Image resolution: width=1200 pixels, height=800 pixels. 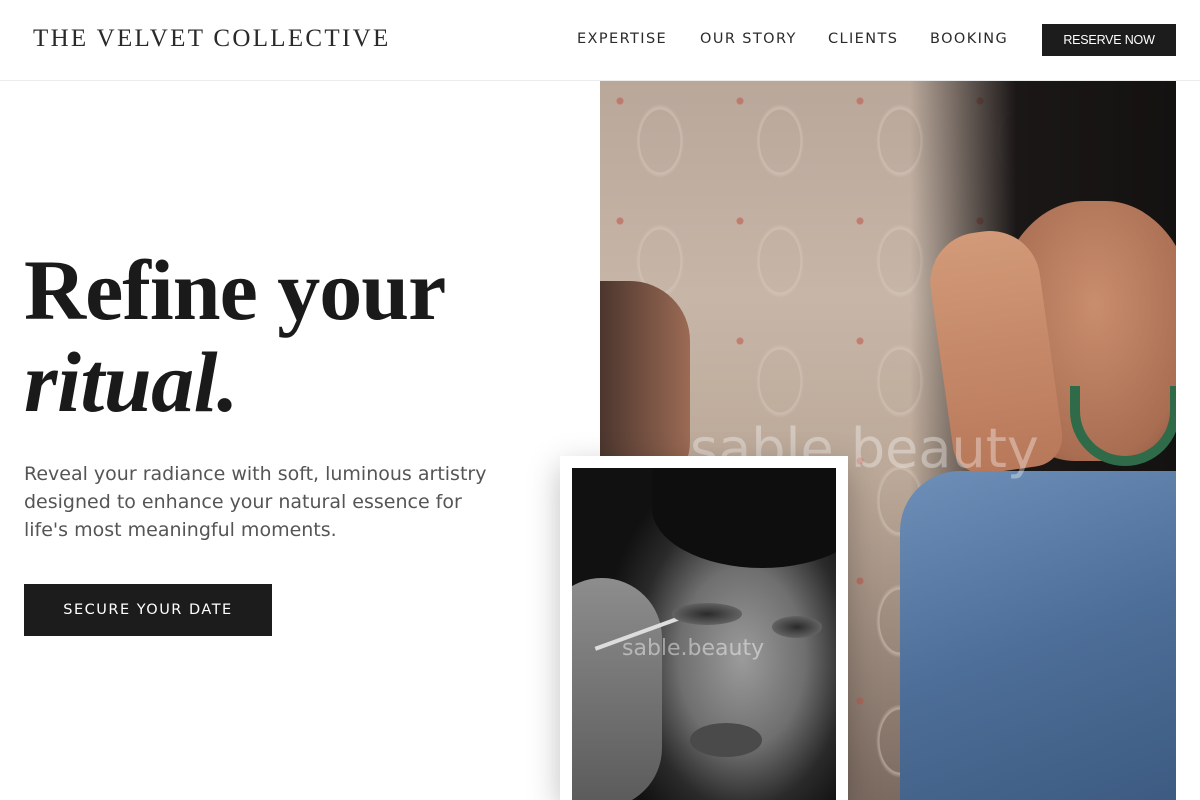 I want to click on bw-hair-shape, so click(x=744, y=518).